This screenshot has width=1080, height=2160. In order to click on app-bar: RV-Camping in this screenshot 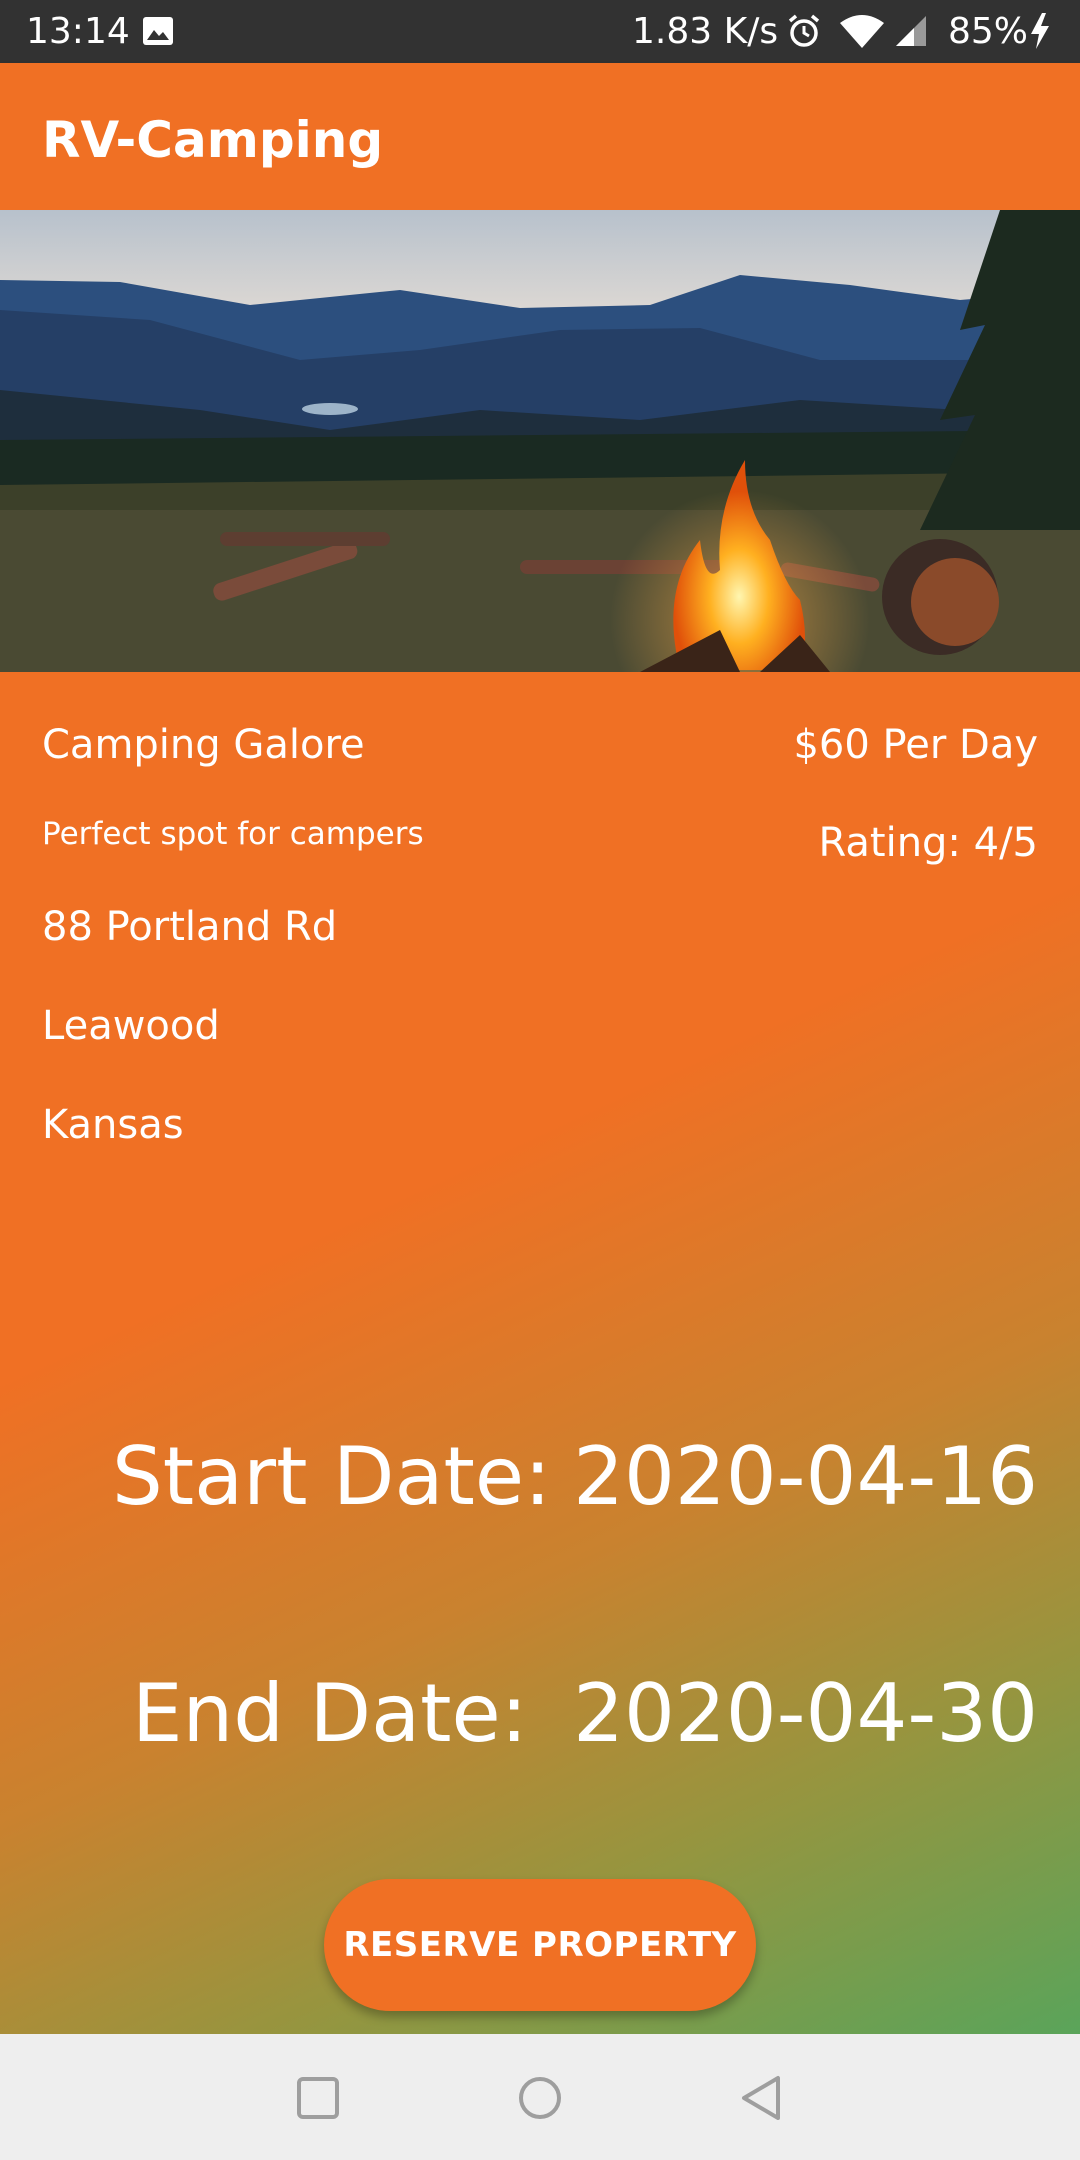, I will do `click(540, 136)`.